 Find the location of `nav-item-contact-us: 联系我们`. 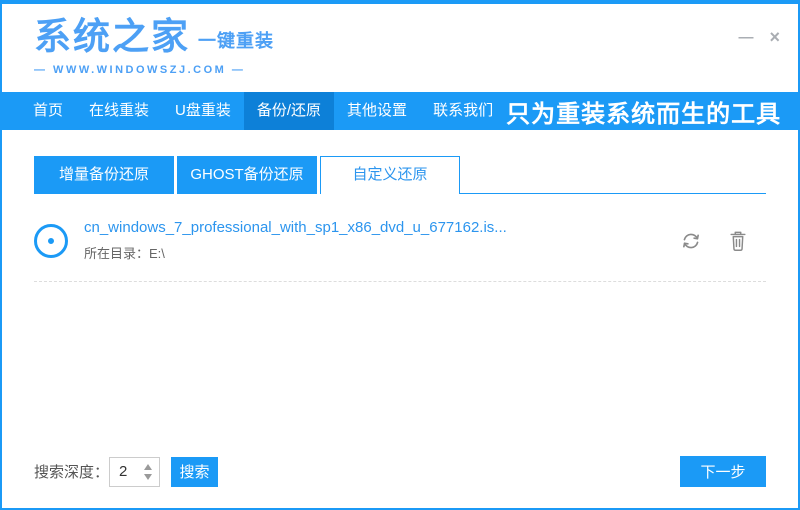

nav-item-contact-us: 联系我们 is located at coordinates (463, 111).